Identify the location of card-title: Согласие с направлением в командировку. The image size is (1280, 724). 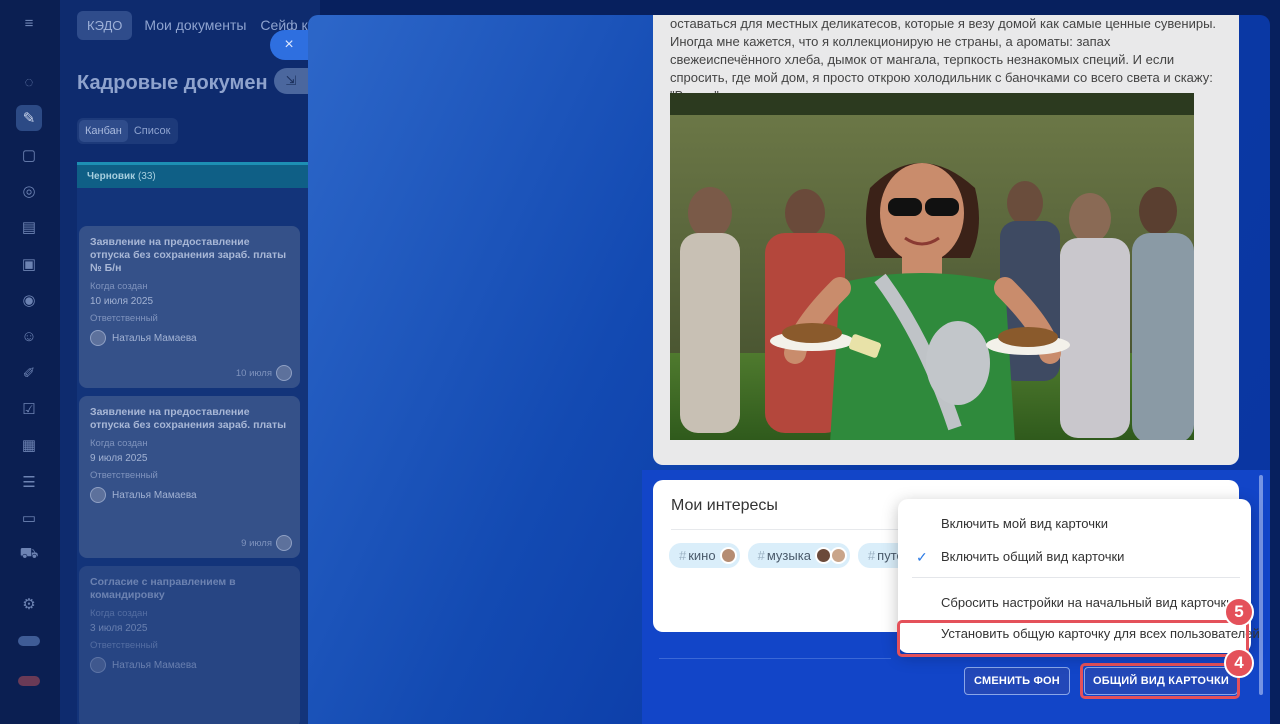
(163, 588).